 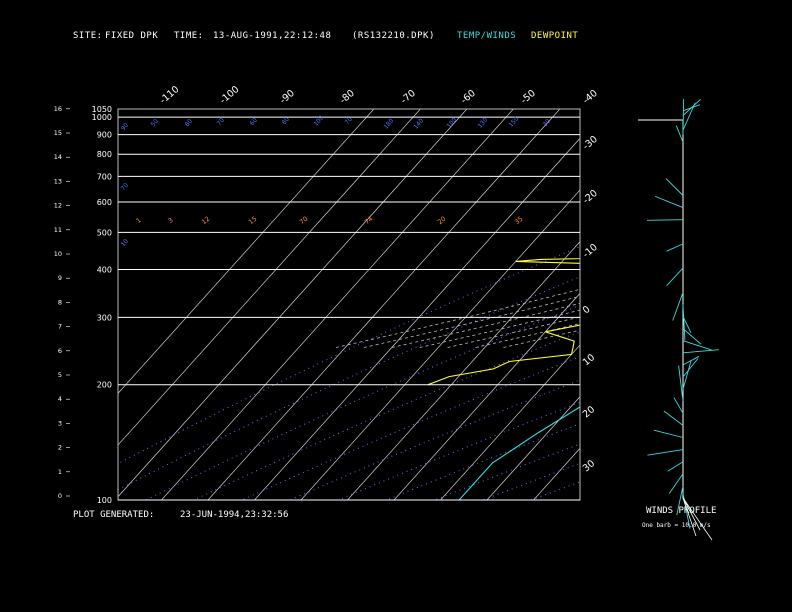 What do you see at coordinates (589, 412) in the screenshot?
I see `temperature-tick-right: 20` at bounding box center [589, 412].